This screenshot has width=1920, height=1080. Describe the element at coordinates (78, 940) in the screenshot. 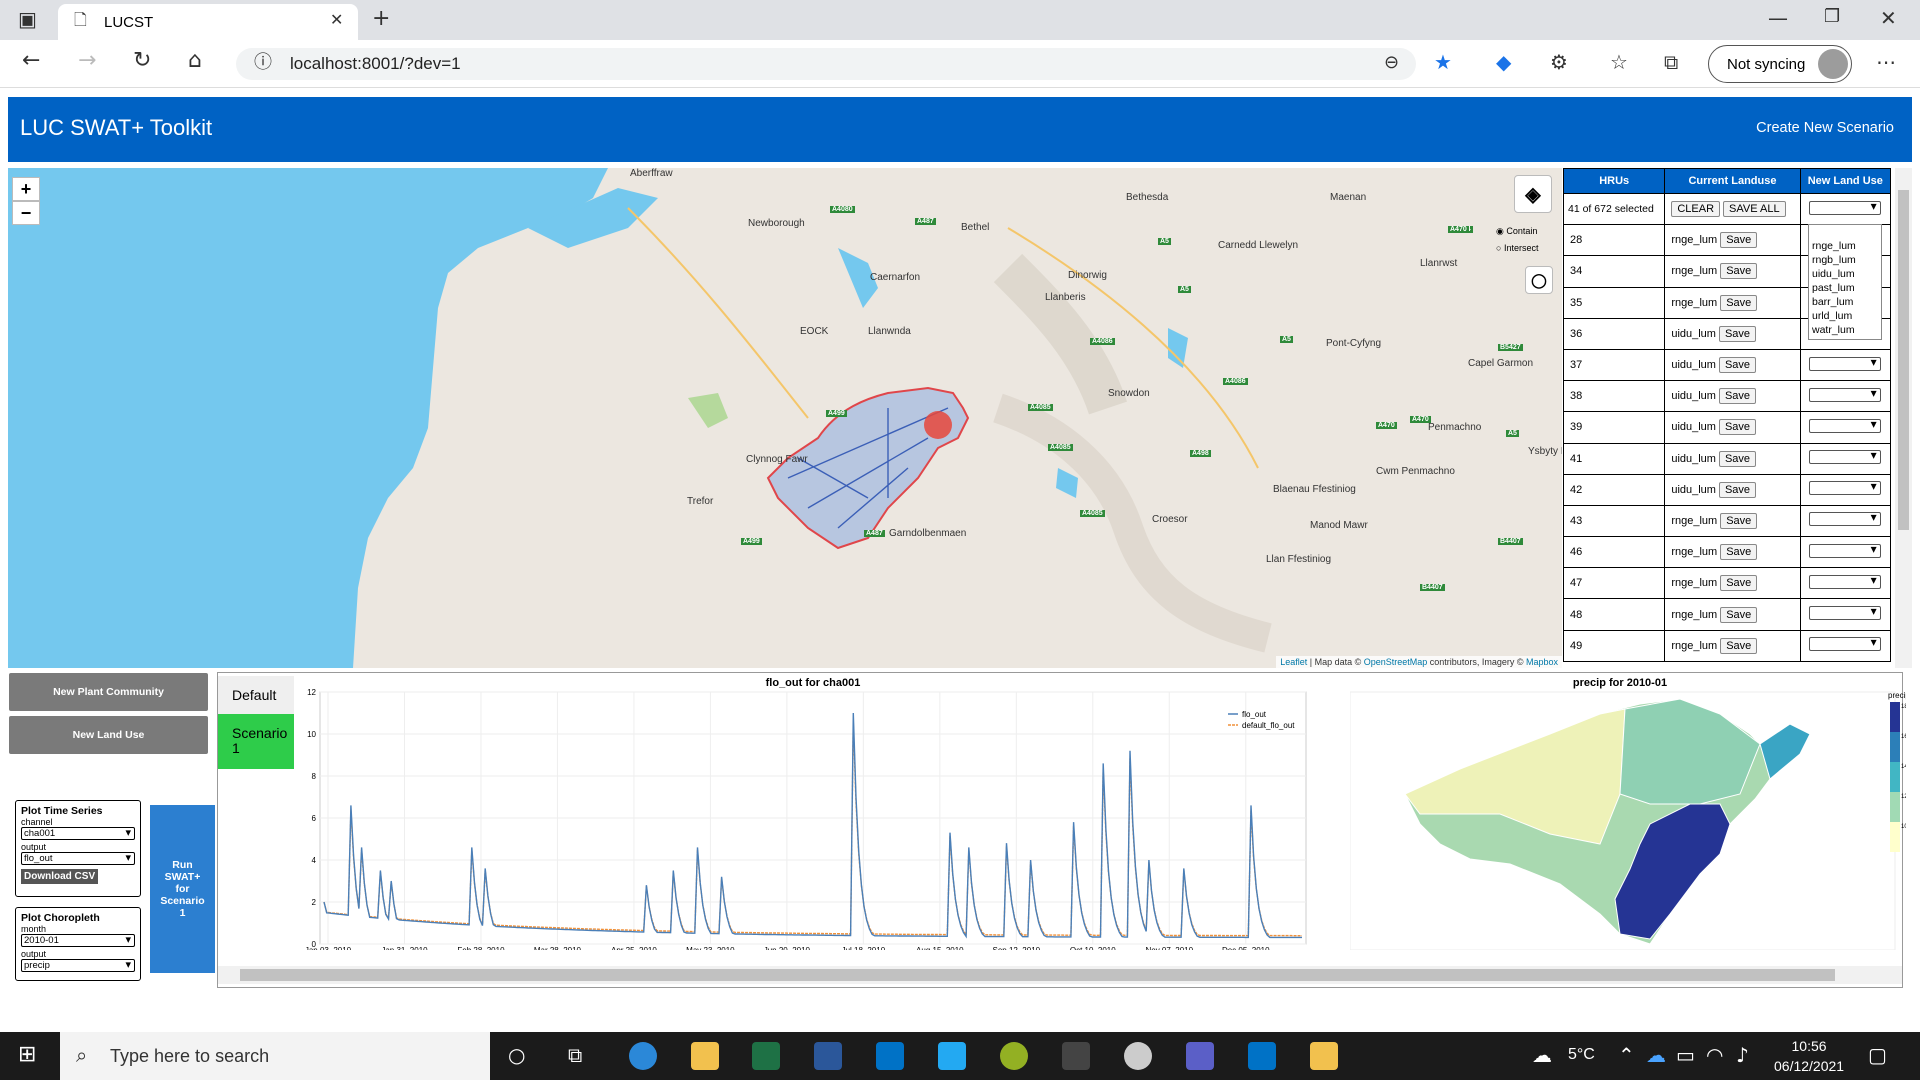

I see `month-select: 2010-01` at that location.